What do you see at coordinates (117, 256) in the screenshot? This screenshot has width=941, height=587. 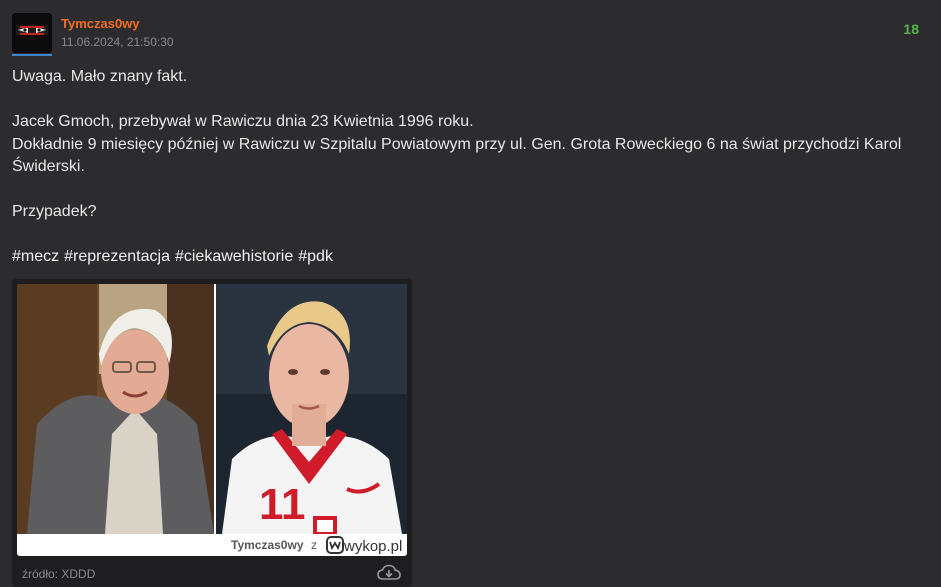 I see `tag-link: #reprezentacja` at bounding box center [117, 256].